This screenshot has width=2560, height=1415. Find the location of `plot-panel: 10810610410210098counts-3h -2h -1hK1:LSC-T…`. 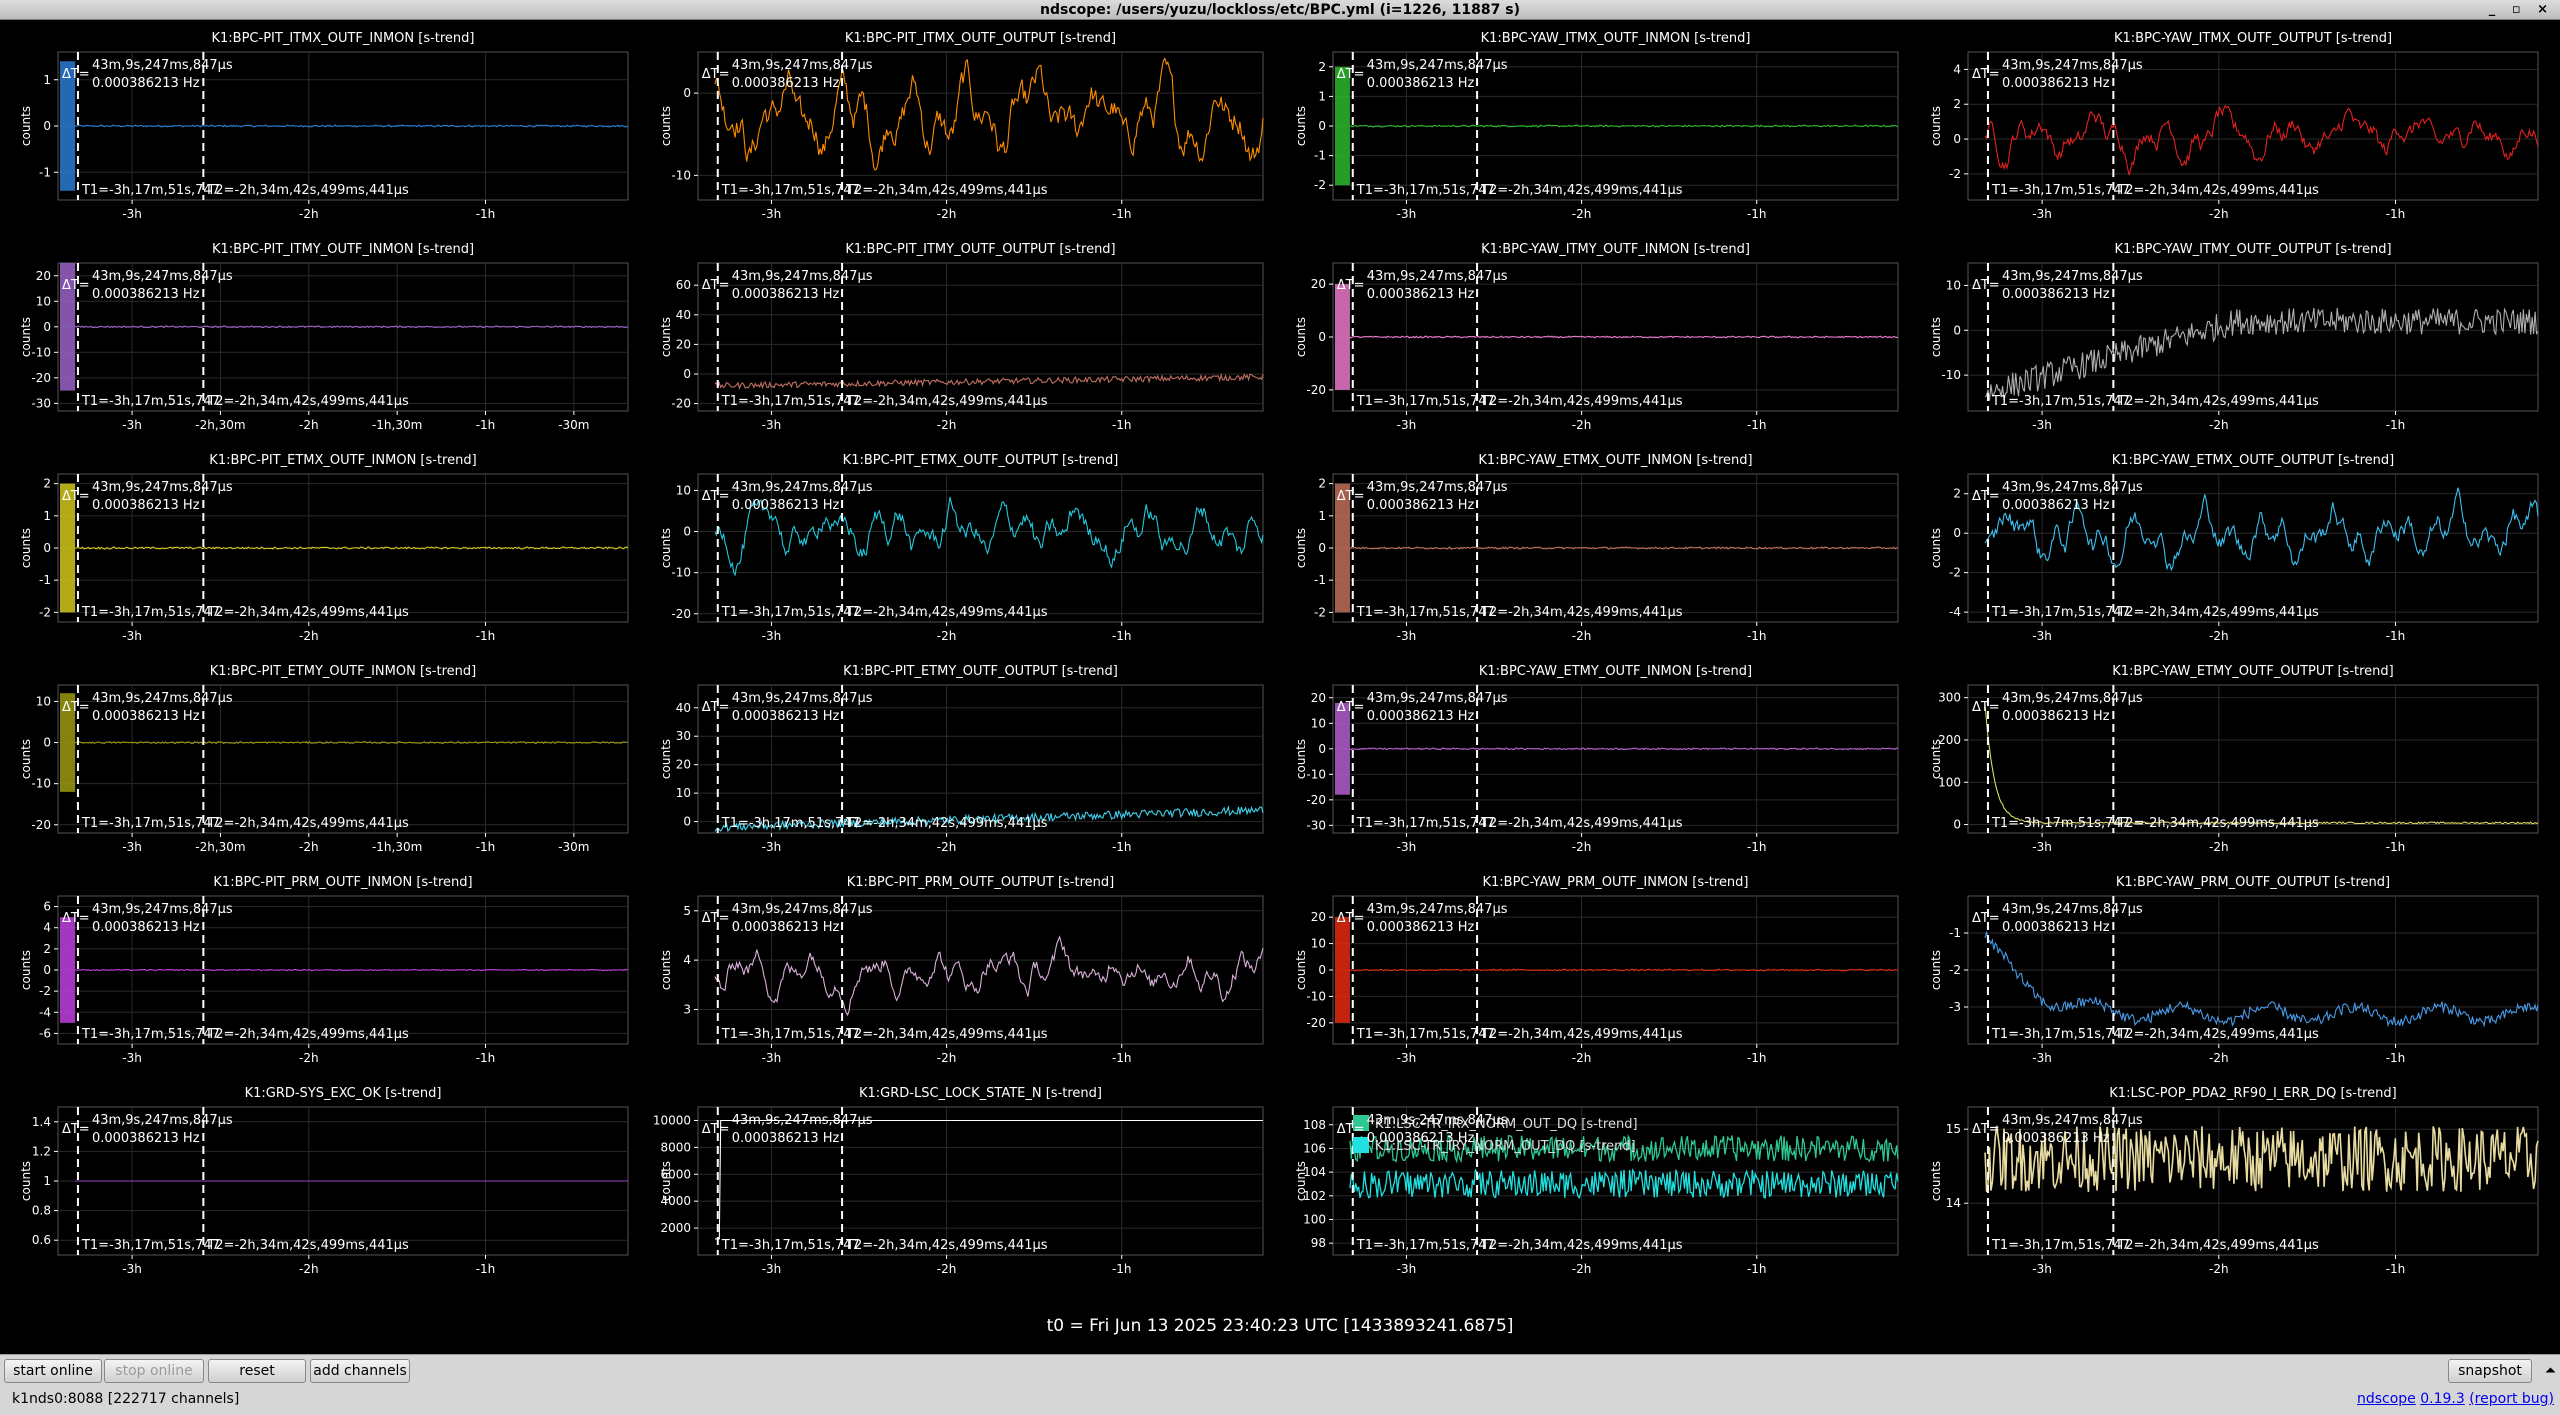

plot-panel: 10810610410210098counts-3h -2h -1hK1:LSC-T… is located at coordinates (1596, 1191).